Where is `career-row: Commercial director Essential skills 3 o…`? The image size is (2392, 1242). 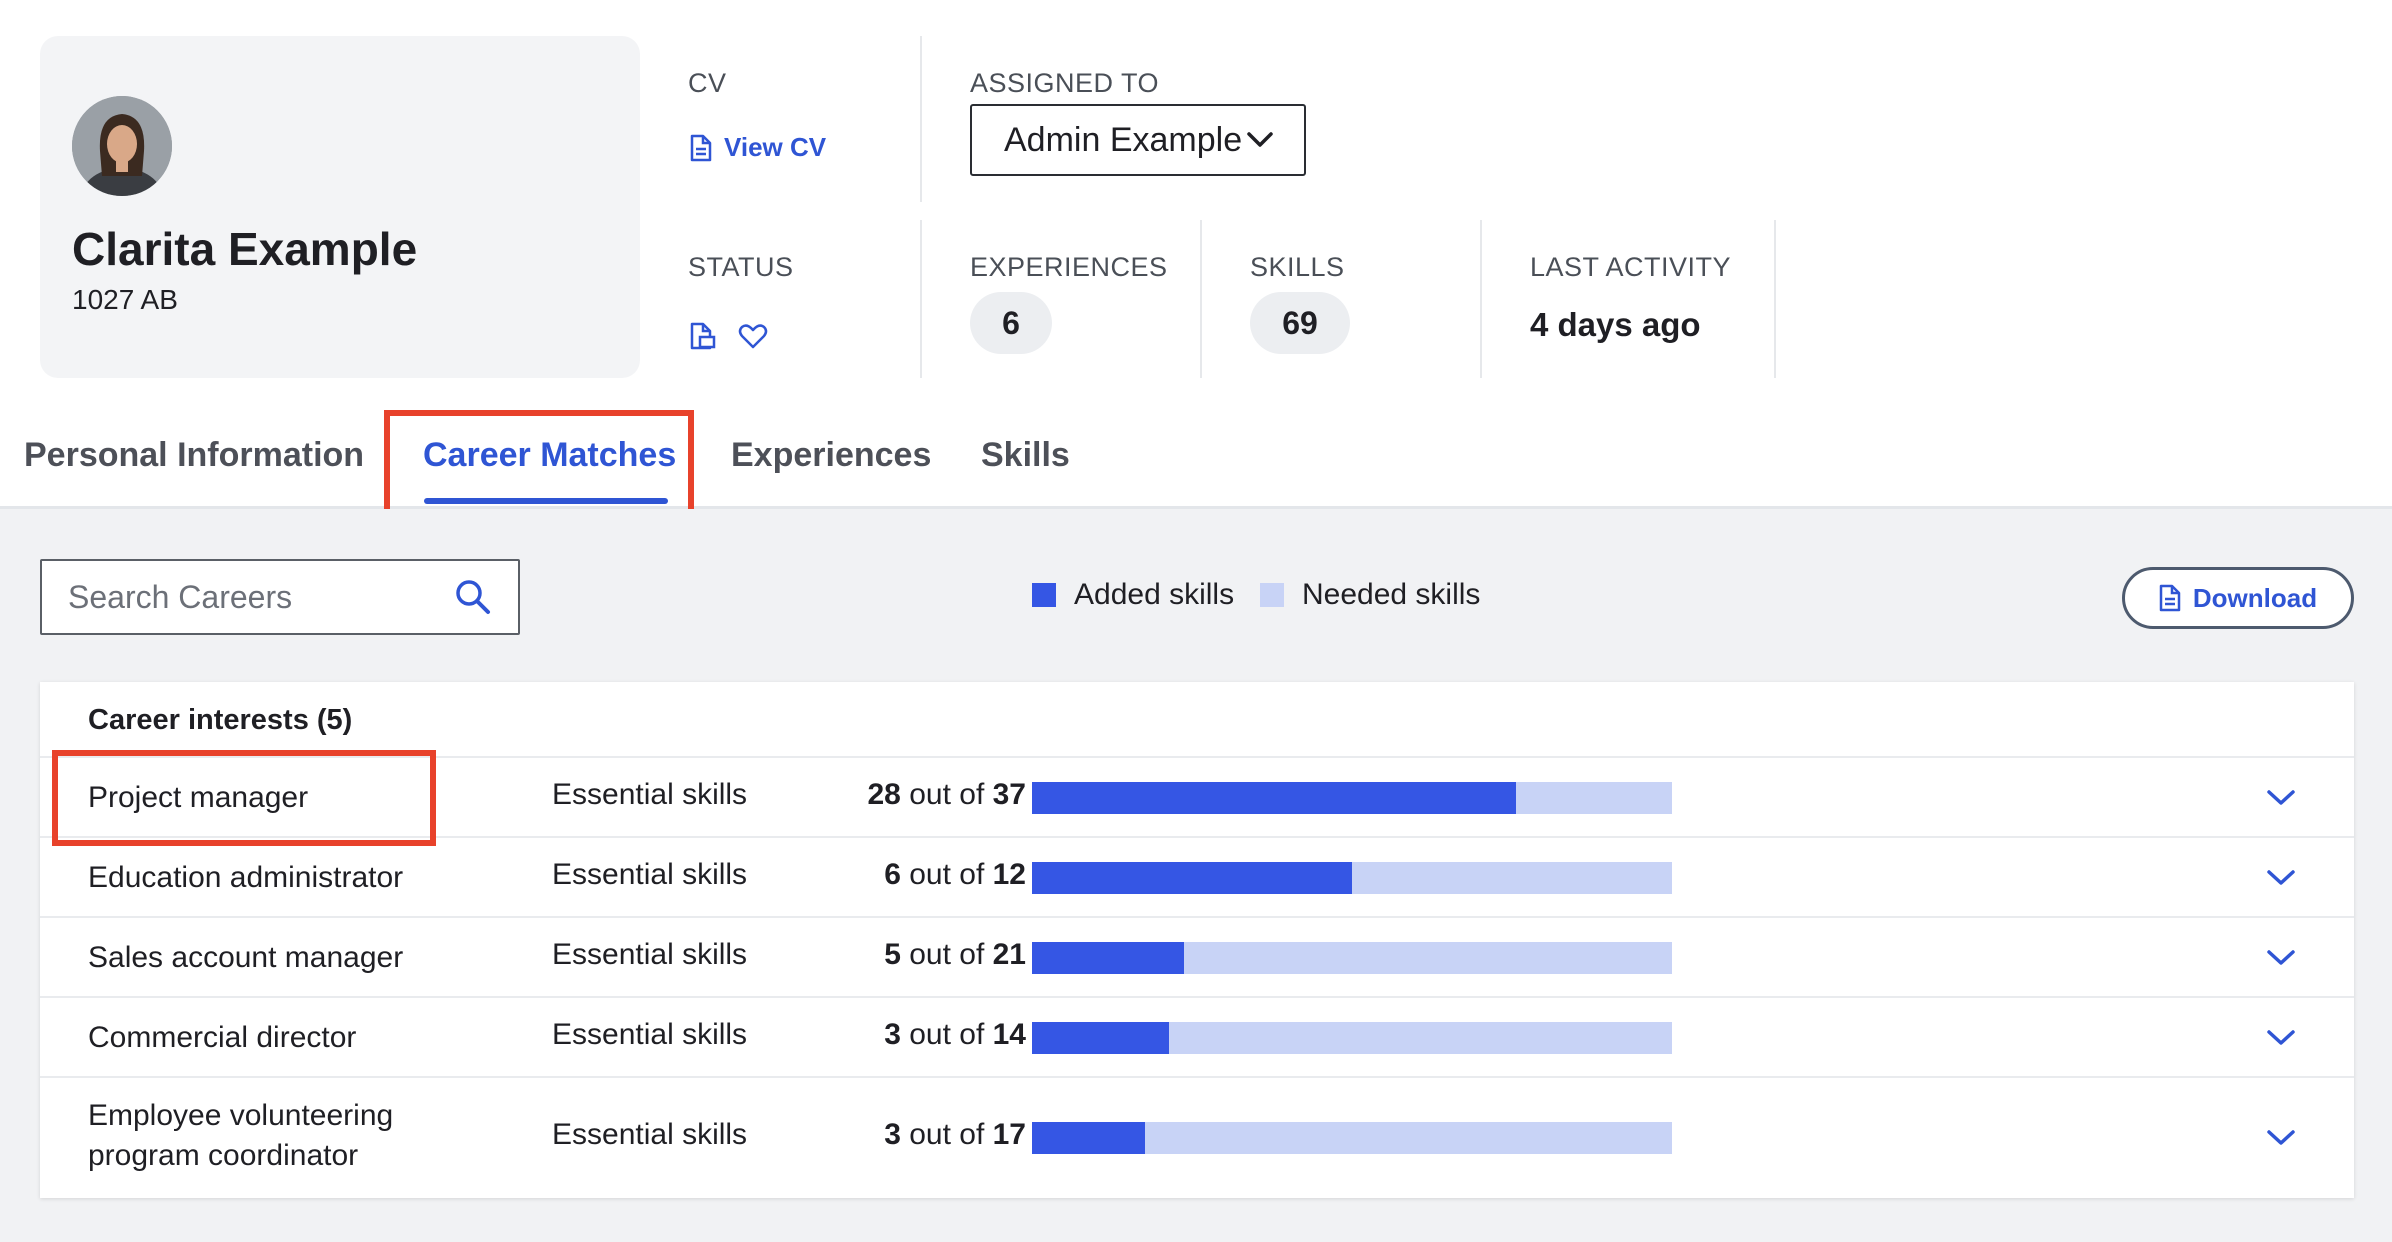 career-row: Commercial director Essential skills 3 o… is located at coordinates (1197, 1037).